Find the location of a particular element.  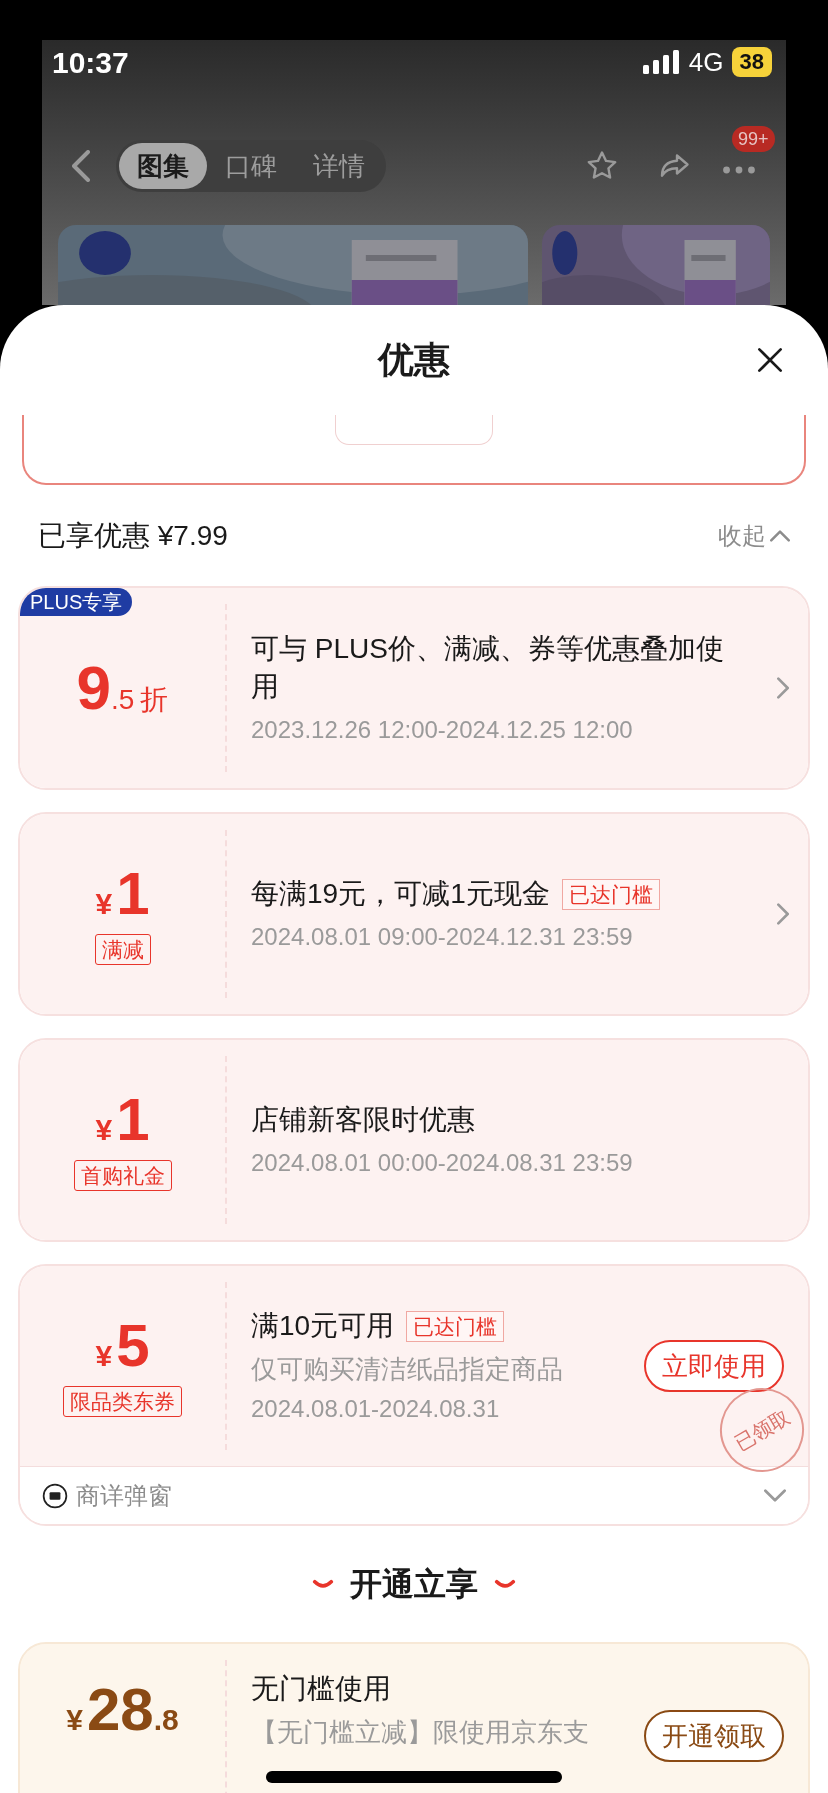

validity-date: 2024.08.01 00:00-2024.08.31 23:59 is located at coordinates (442, 1163).